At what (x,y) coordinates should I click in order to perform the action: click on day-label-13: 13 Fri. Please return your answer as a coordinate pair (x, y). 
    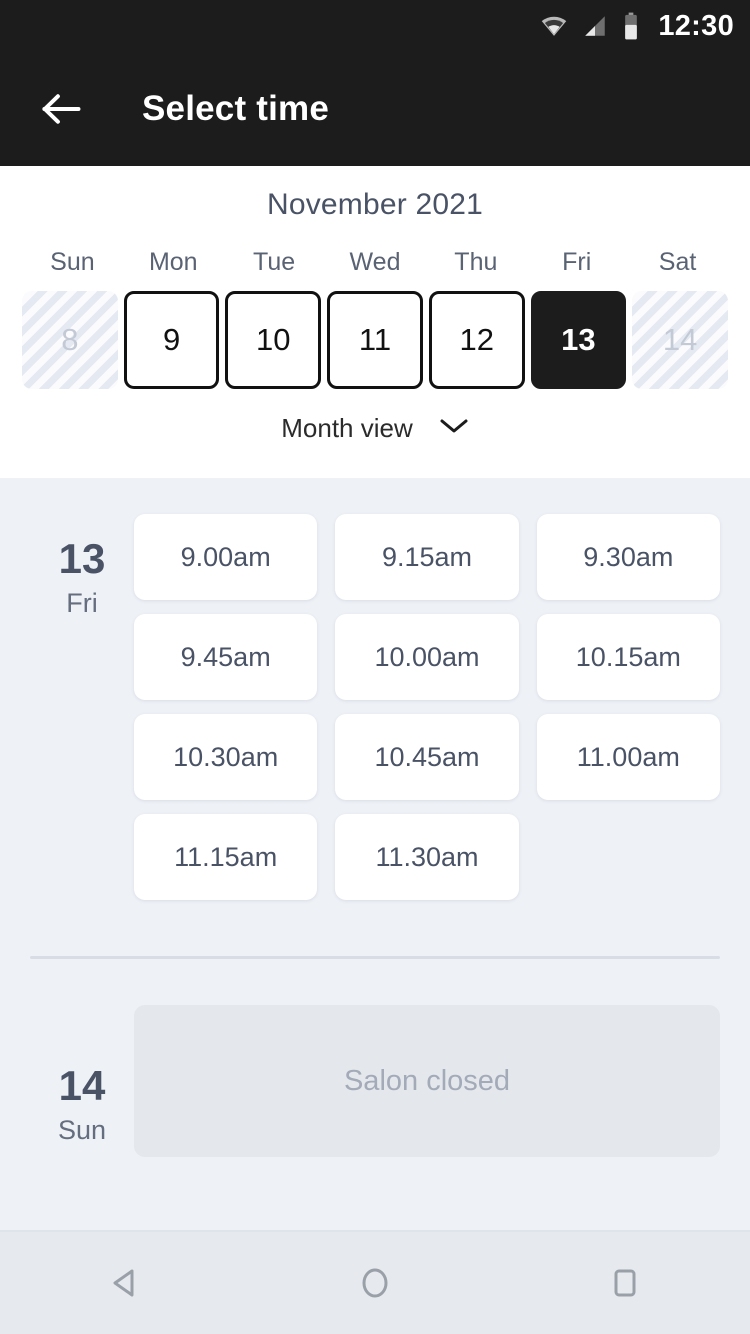
    Looking at the image, I should click on (82, 689).